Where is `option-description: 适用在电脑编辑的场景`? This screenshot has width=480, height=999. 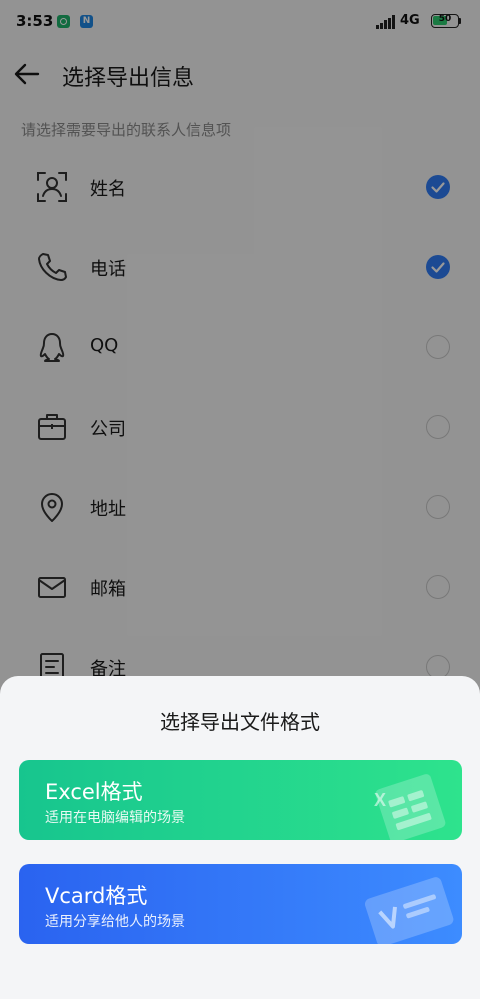
option-description: 适用在电脑编辑的场景 is located at coordinates (115, 818).